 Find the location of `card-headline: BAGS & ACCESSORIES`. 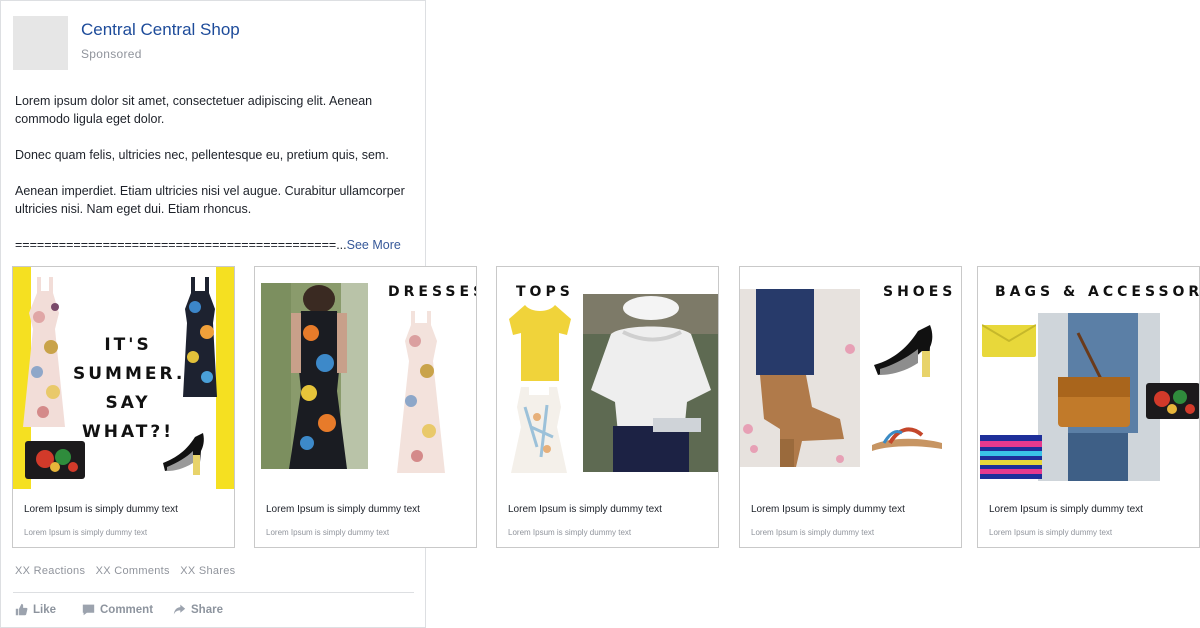

card-headline: BAGS & ACCESSORIES is located at coordinates (1097, 292).